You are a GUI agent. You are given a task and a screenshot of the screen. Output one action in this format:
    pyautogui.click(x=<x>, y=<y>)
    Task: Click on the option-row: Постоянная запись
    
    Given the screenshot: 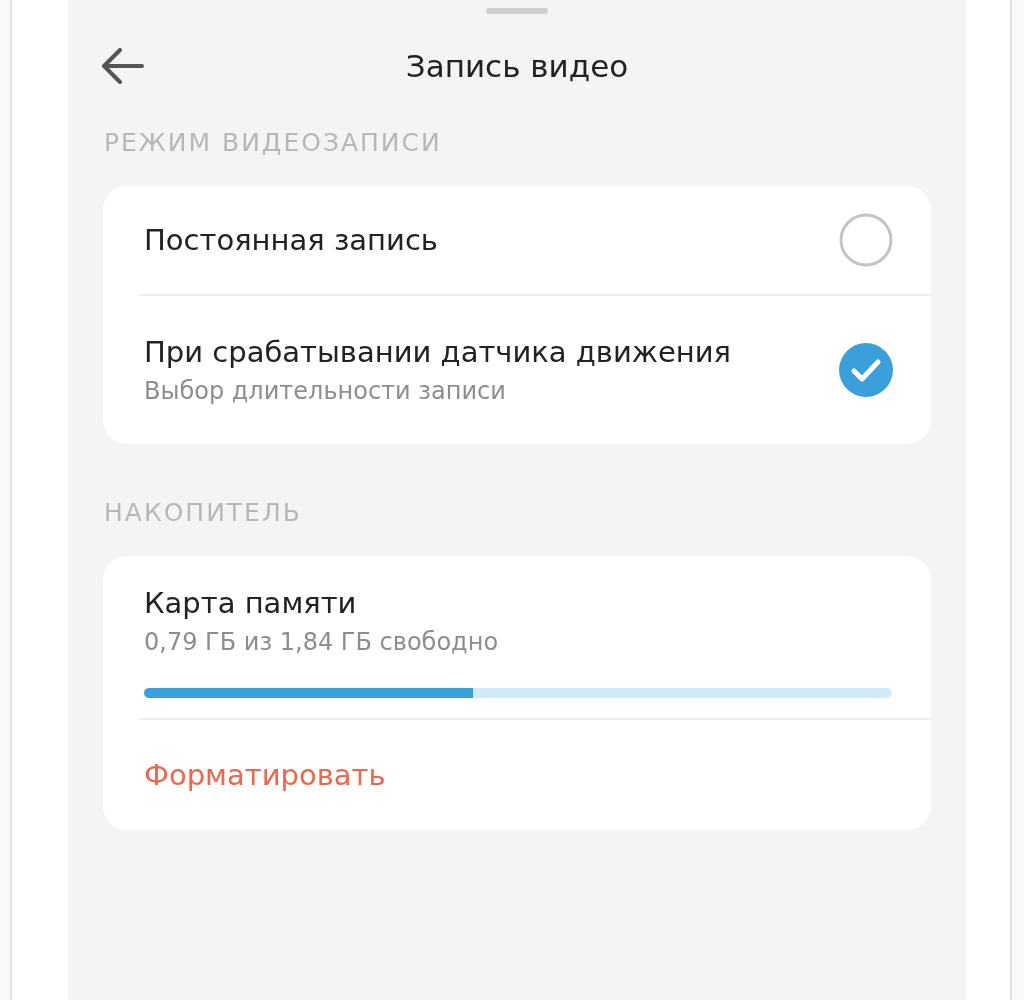 What is the action you would take?
    pyautogui.click(x=517, y=240)
    